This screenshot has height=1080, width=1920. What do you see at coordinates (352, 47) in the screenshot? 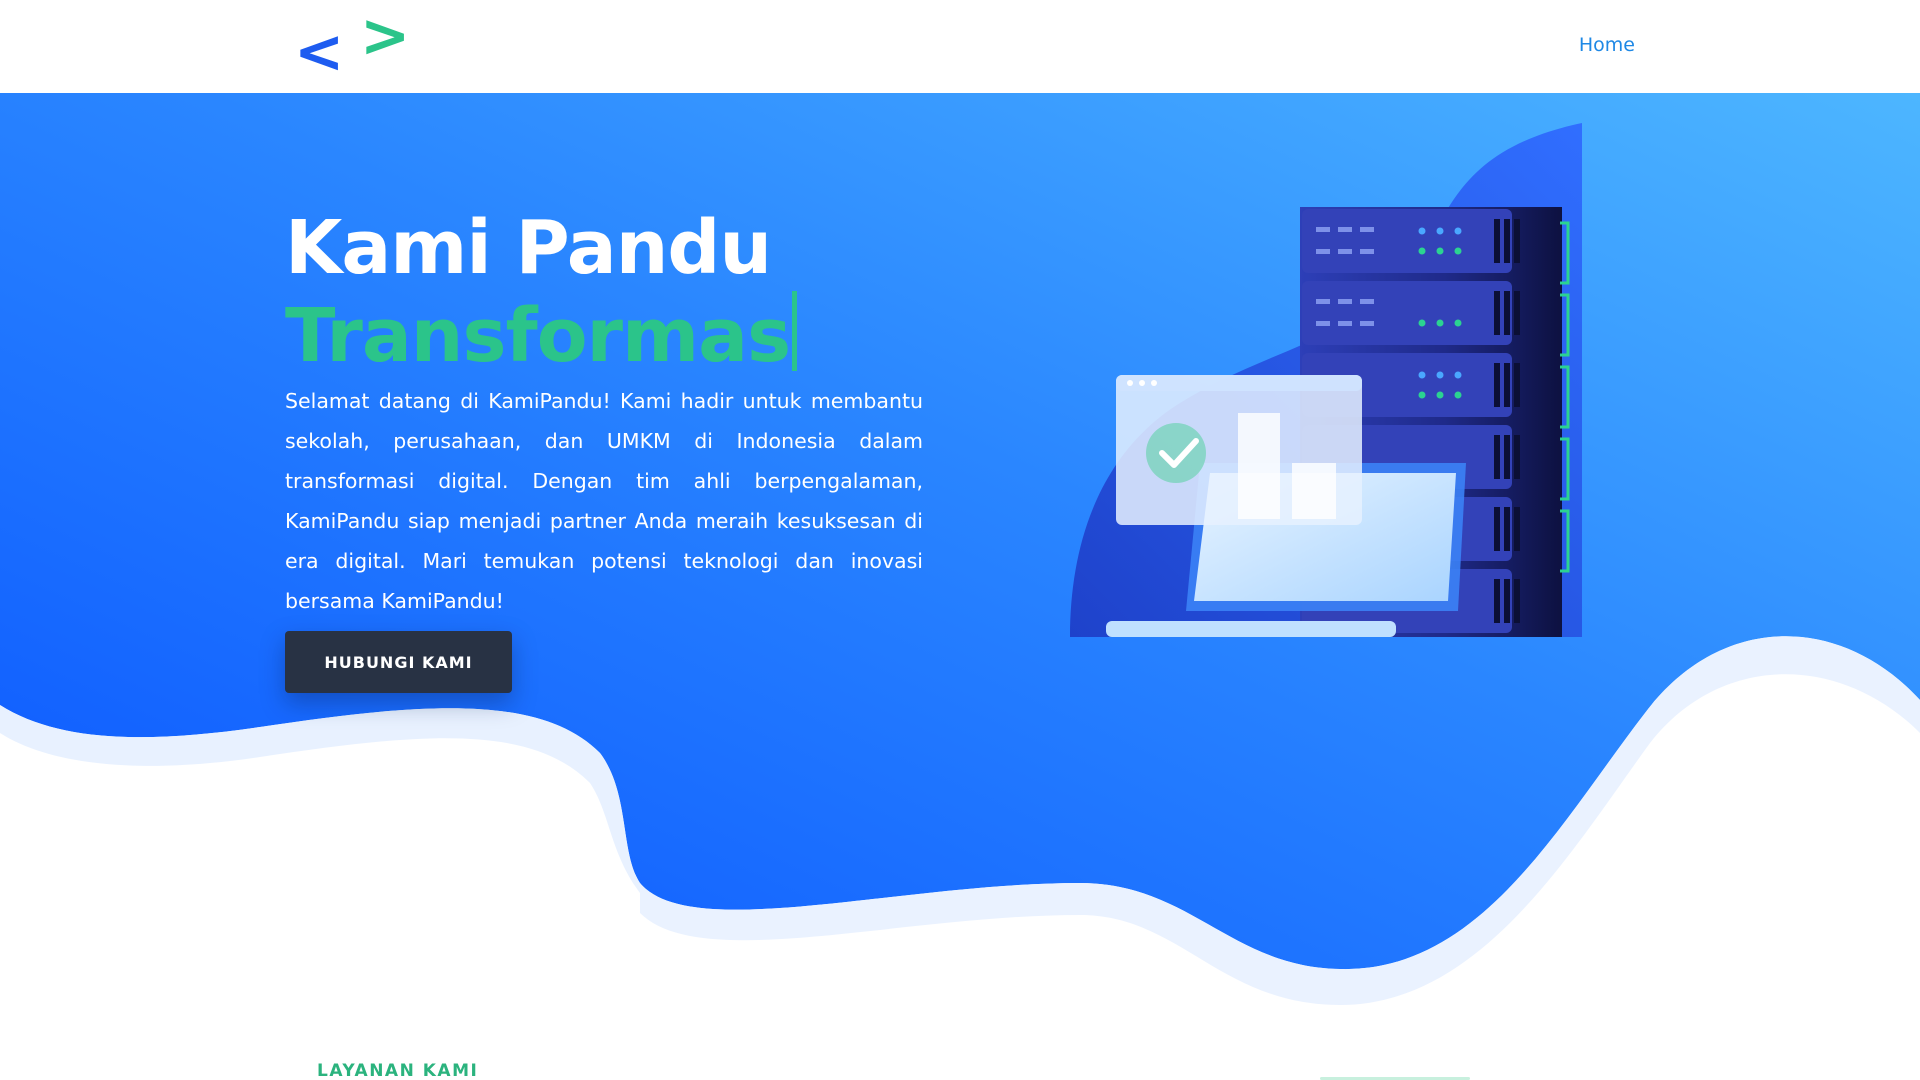
I see `logo: < >` at bounding box center [352, 47].